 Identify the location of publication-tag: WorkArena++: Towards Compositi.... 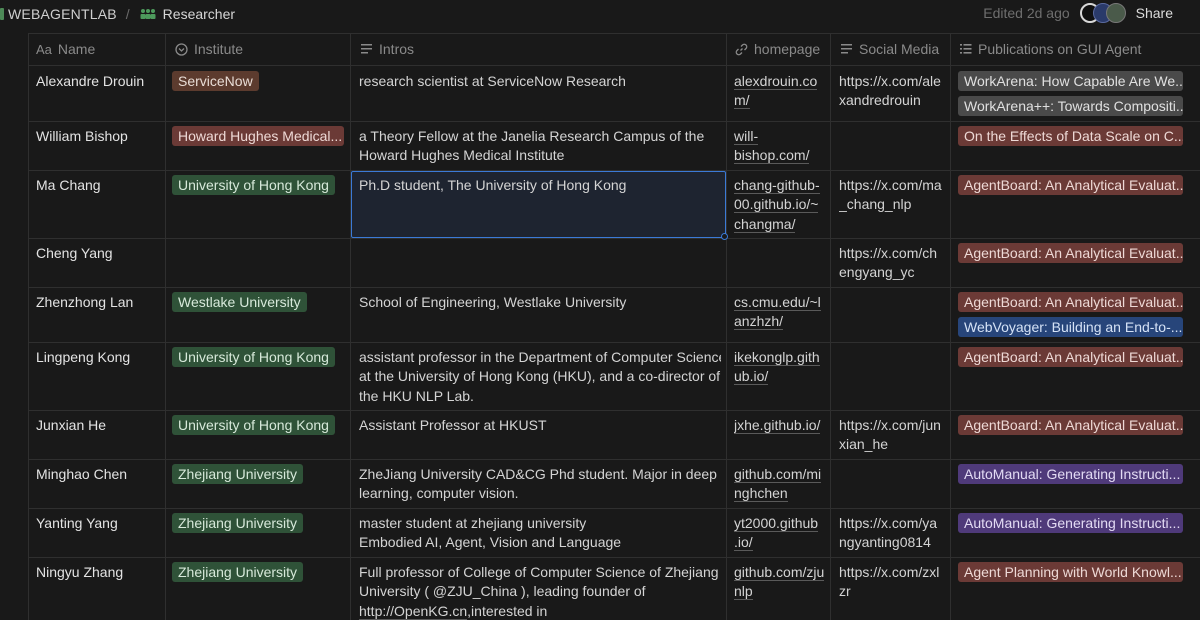
(1070, 106).